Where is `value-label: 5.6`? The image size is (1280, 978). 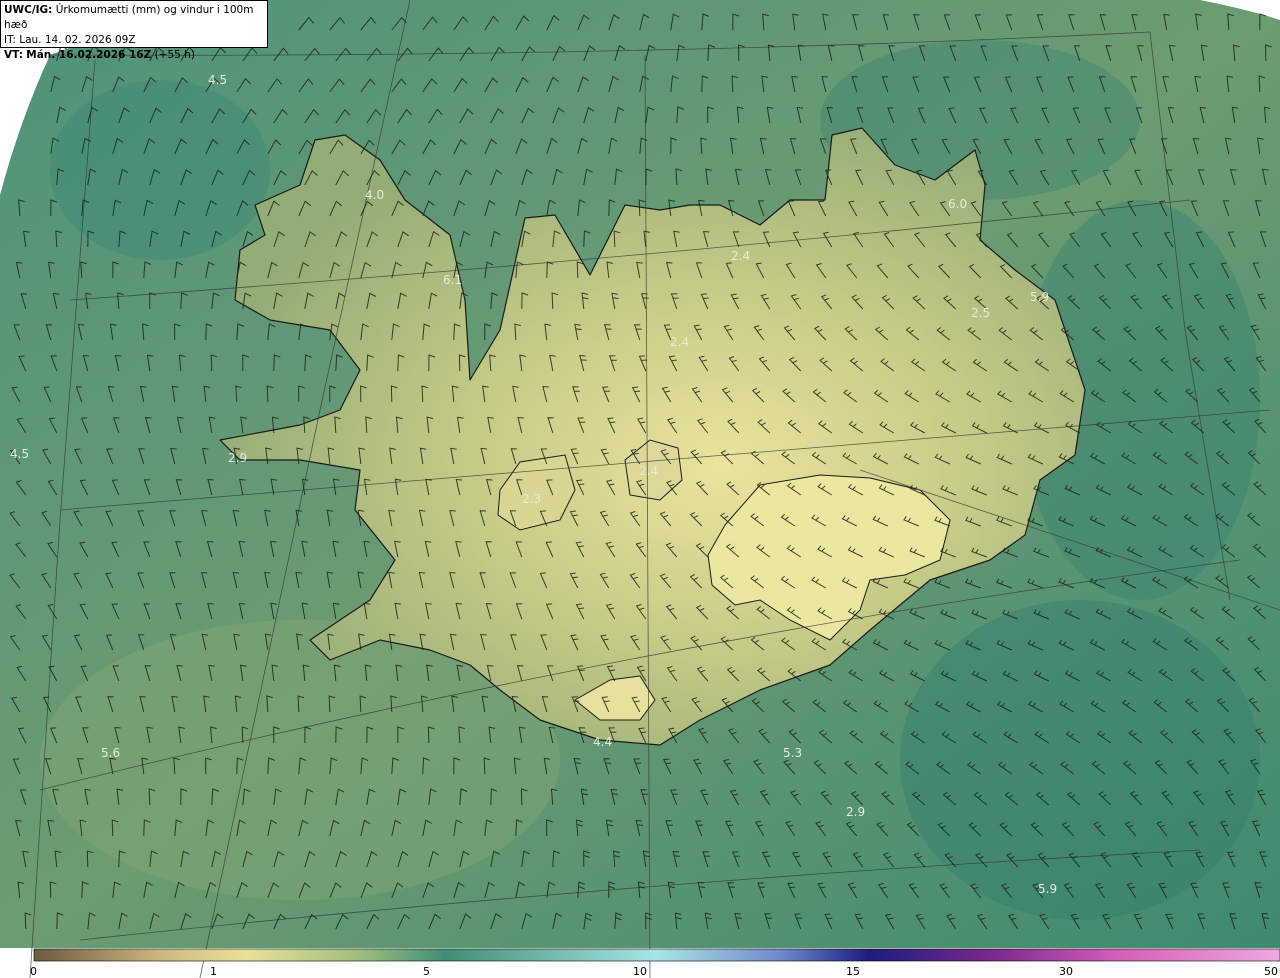
value-label: 5.6 is located at coordinates (110, 753).